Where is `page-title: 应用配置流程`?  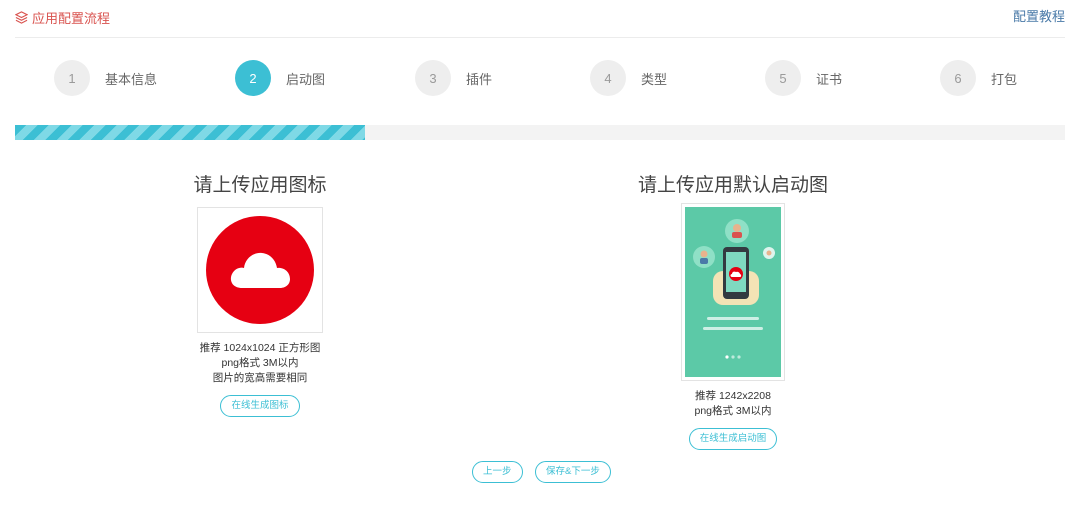 page-title: 应用配置流程 is located at coordinates (62, 17).